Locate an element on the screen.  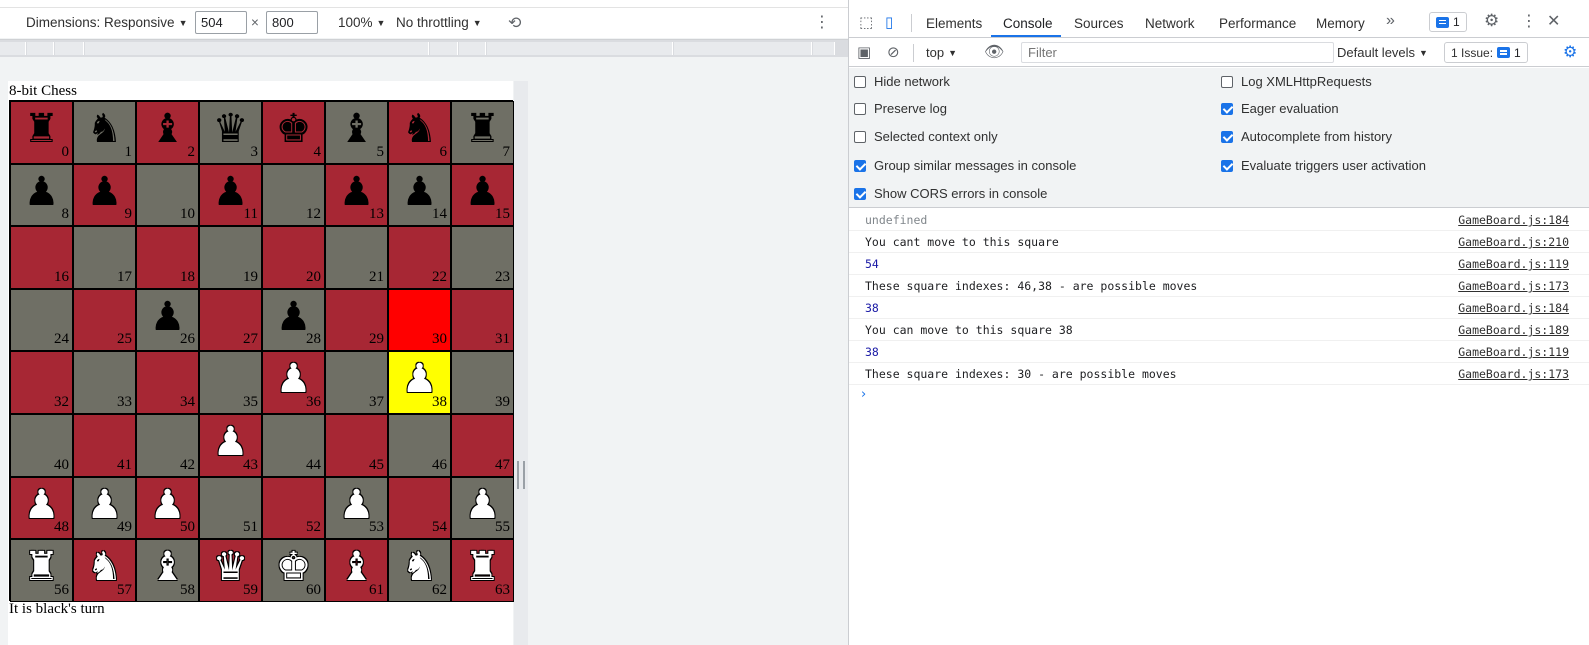
board-square: ♜ 0 is located at coordinates (41, 132).